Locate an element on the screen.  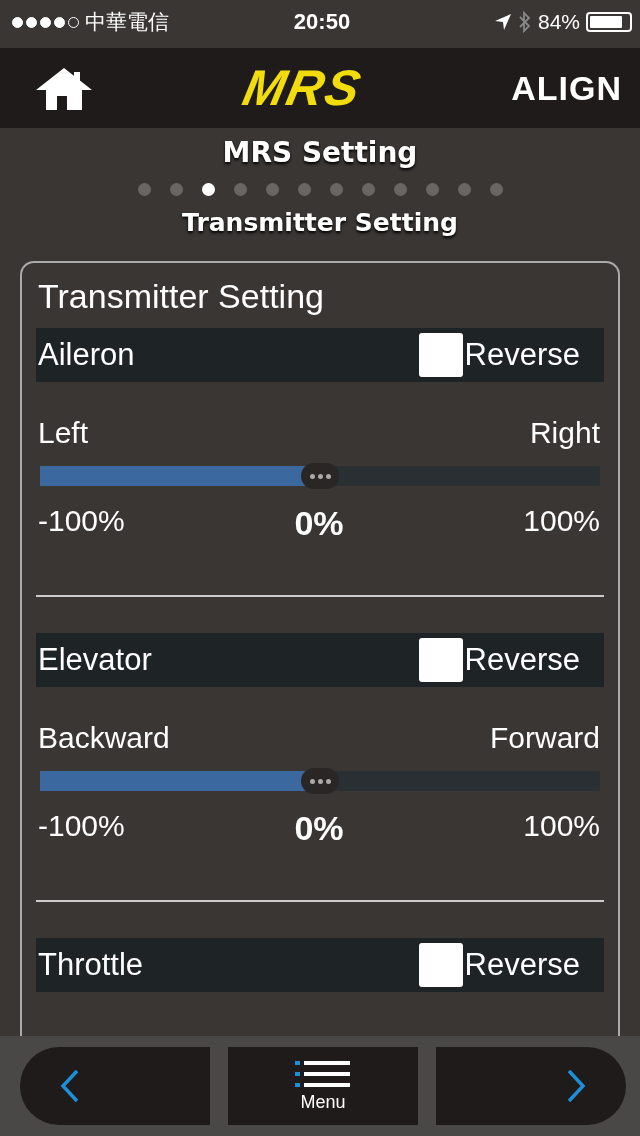
channel-name: Throttle is located at coordinates (91, 965).